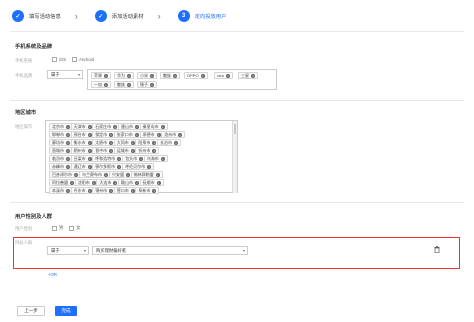  Describe the element at coordinates (82, 142) in the screenshot. I see `city-tag: 衡水市 ×` at that location.